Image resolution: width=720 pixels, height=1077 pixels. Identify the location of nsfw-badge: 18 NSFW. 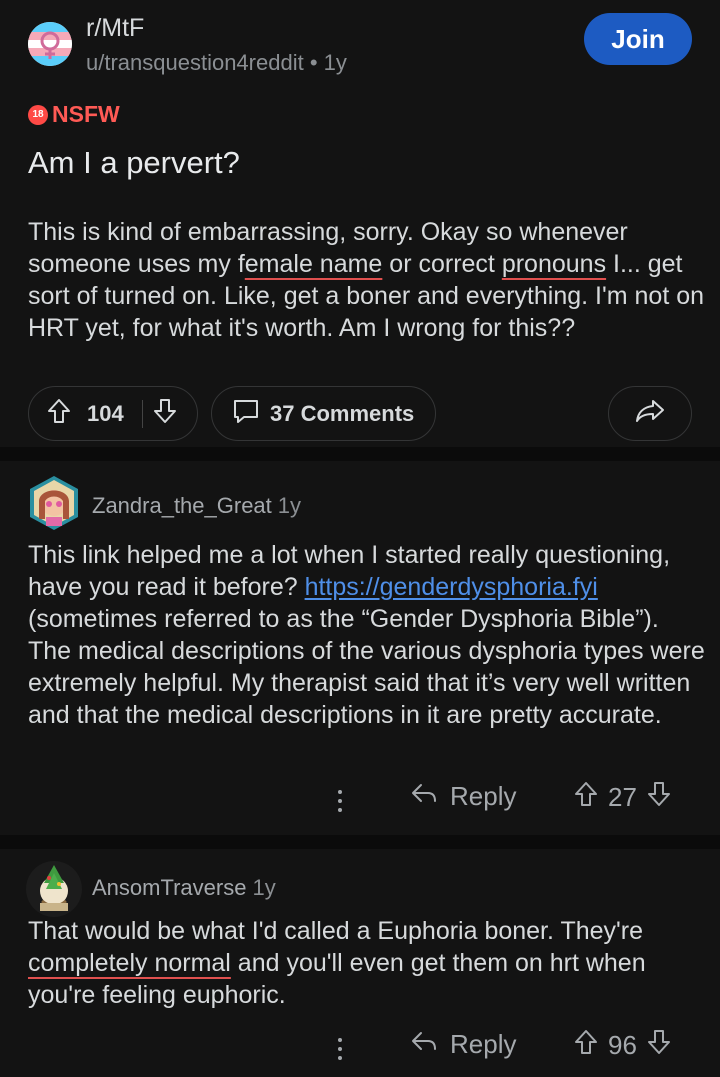
(74, 114).